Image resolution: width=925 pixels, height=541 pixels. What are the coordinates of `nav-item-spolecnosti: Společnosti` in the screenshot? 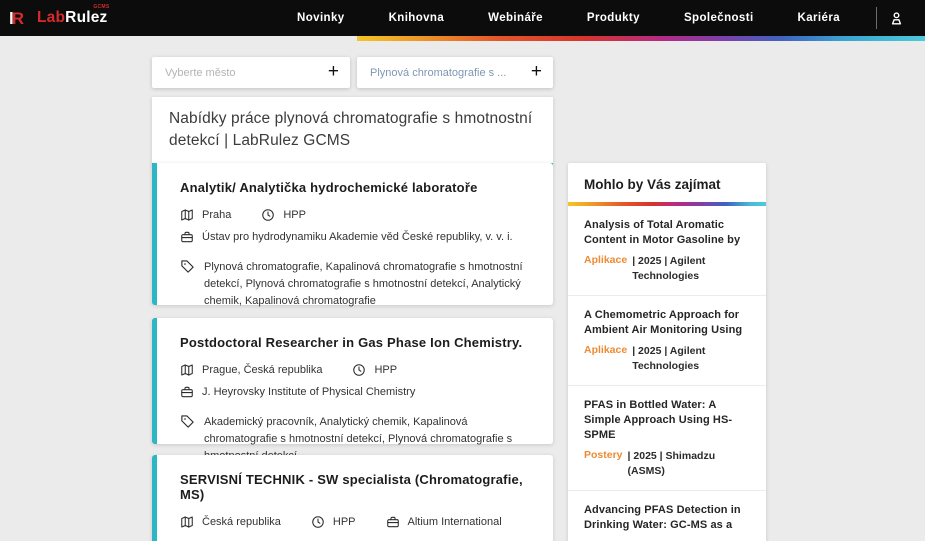 It's located at (719, 18).